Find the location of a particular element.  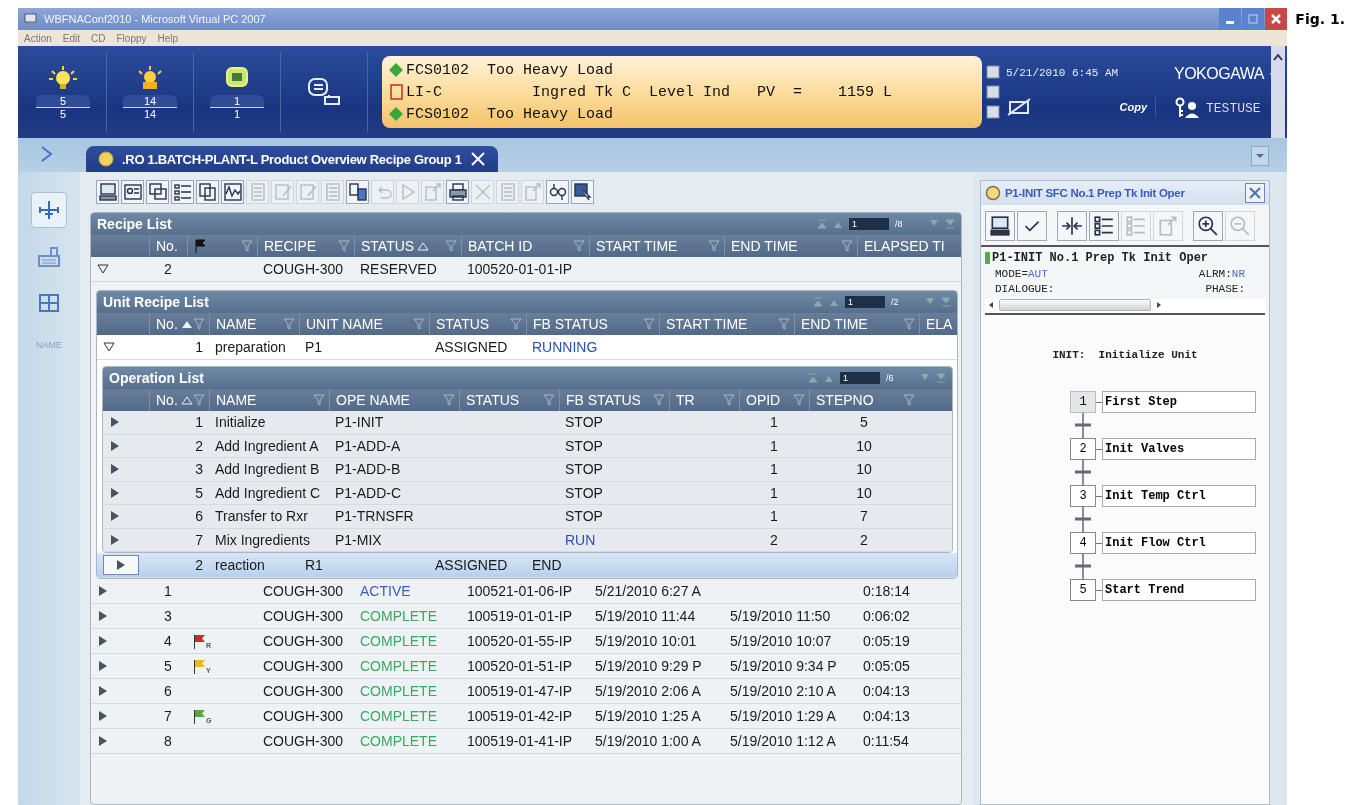

column-header: OPE NAME is located at coordinates (394, 400).